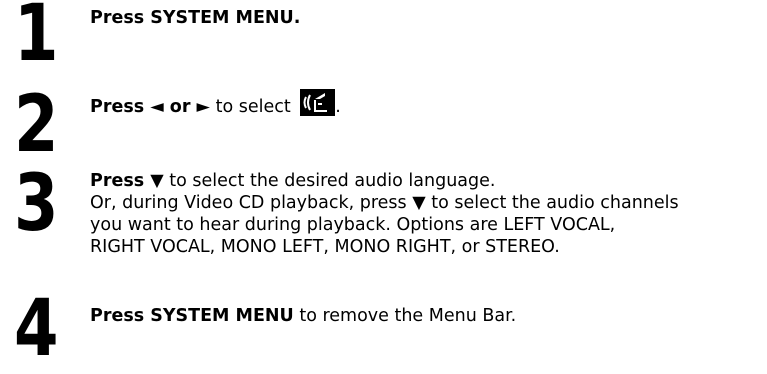  What do you see at coordinates (36, 329) in the screenshot?
I see `step-number-4: 4` at bounding box center [36, 329].